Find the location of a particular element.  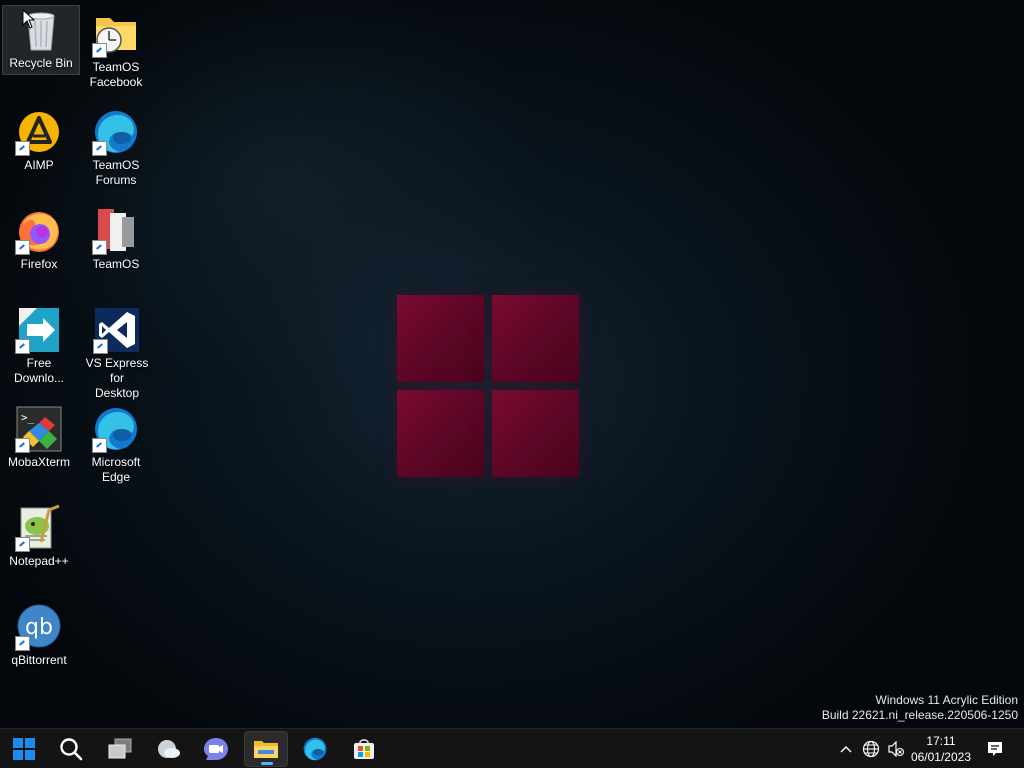

clock-date: 06/01/2023 is located at coordinates (940, 757).